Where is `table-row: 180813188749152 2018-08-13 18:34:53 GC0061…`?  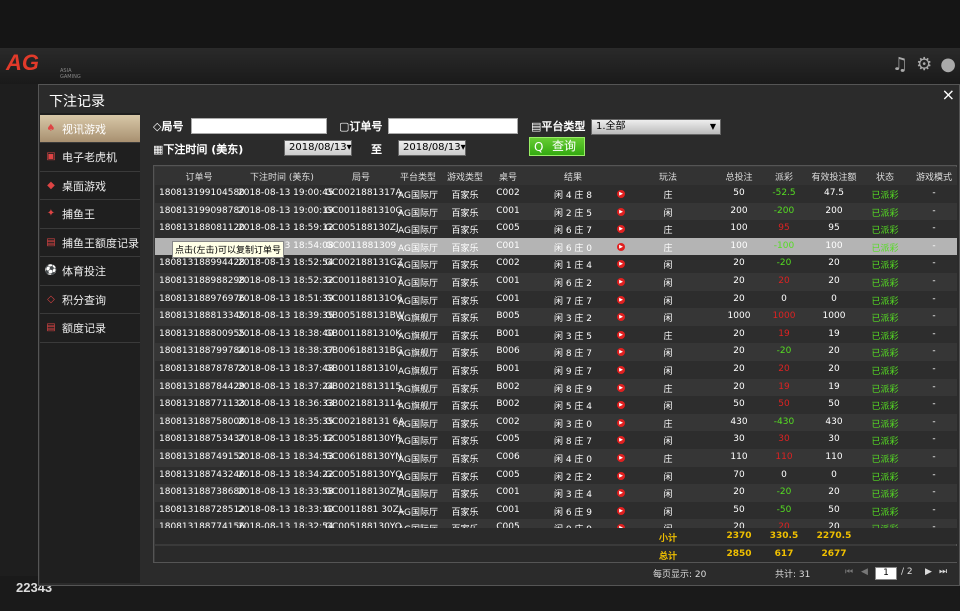 table-row: 180813188749152 2018-08-13 18:34:53 GC0061… is located at coordinates (556, 458).